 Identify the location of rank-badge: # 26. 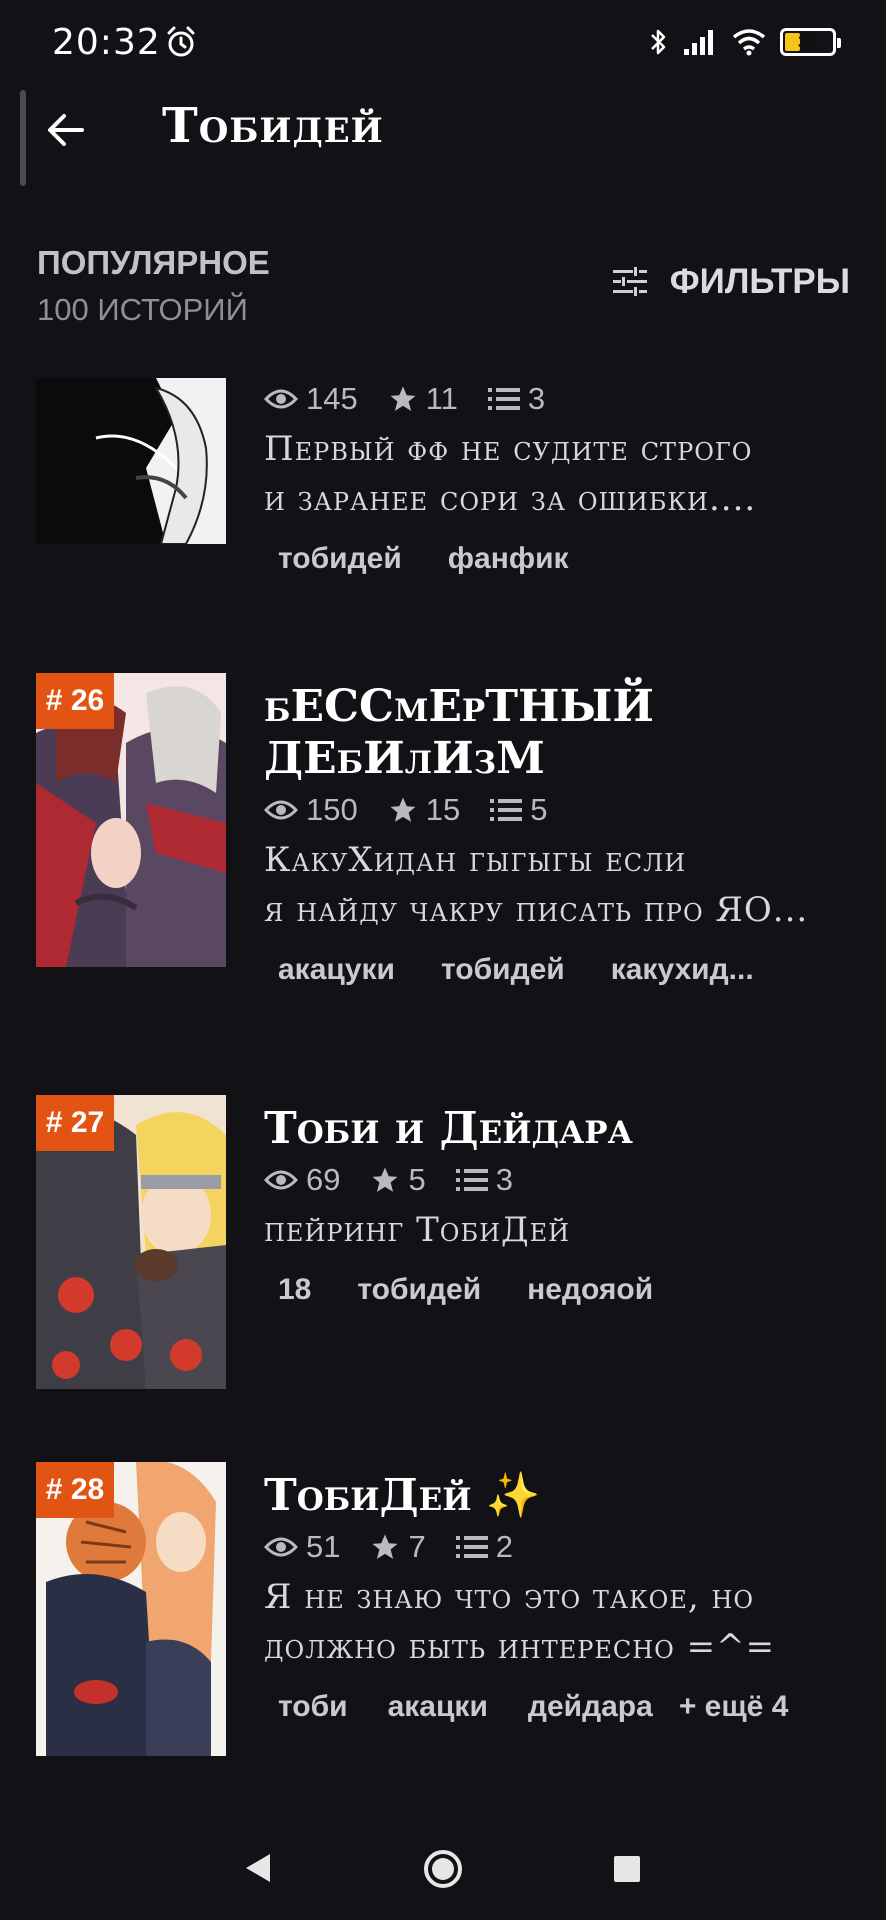
(75, 701).